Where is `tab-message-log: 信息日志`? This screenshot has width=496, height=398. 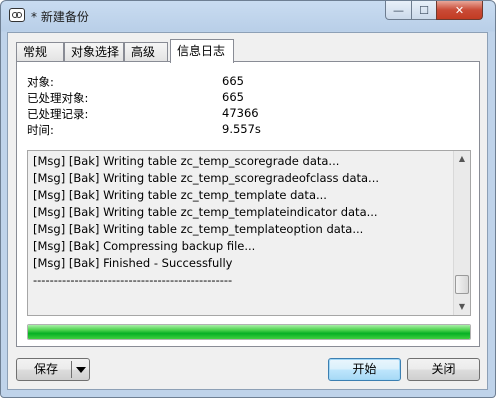 tab-message-log: 信息日志 is located at coordinates (202, 51).